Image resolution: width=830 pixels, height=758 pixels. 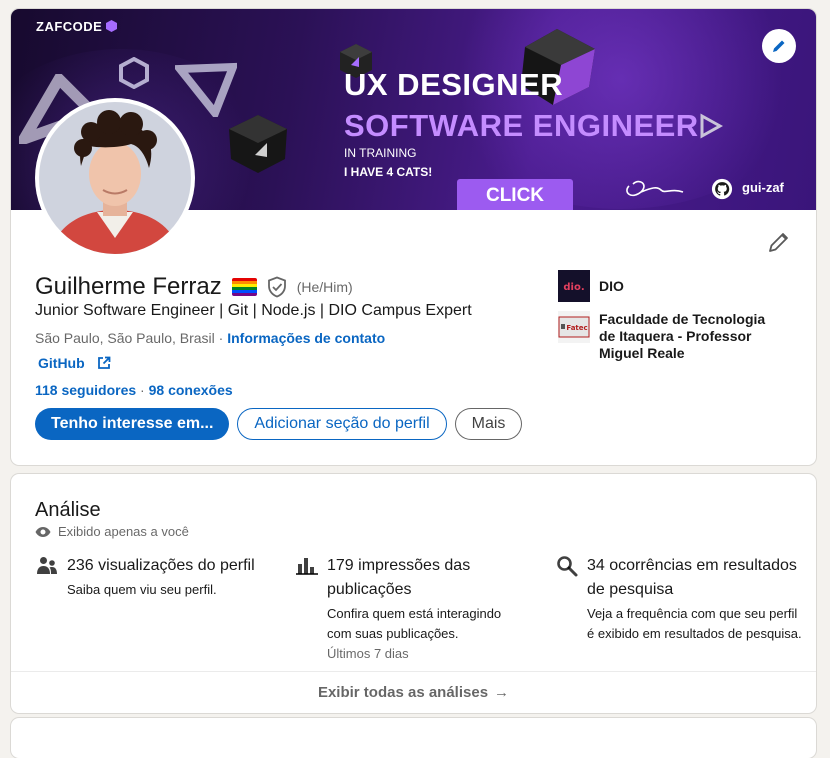 I want to click on website-link: GitHub, so click(x=74, y=363).